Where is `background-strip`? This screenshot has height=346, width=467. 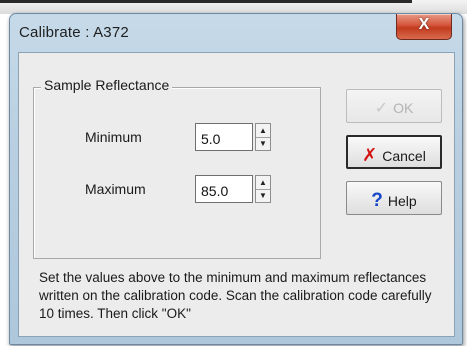 background-strip is located at coordinates (233, 7).